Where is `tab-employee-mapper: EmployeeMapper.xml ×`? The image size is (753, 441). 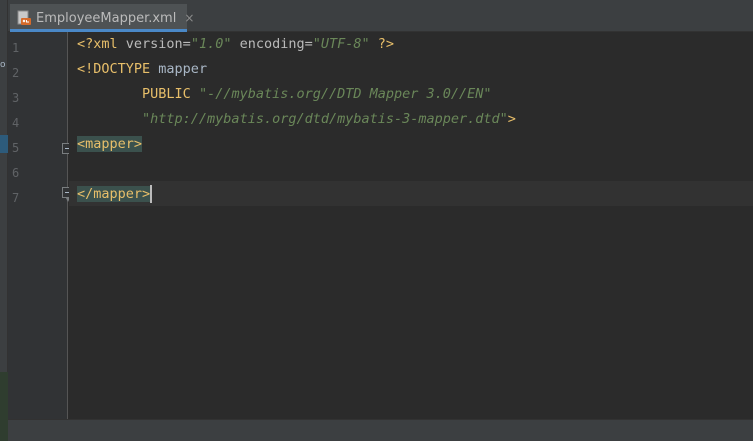
tab-employee-mapper: EmployeeMapper.xml × is located at coordinates (102, 18).